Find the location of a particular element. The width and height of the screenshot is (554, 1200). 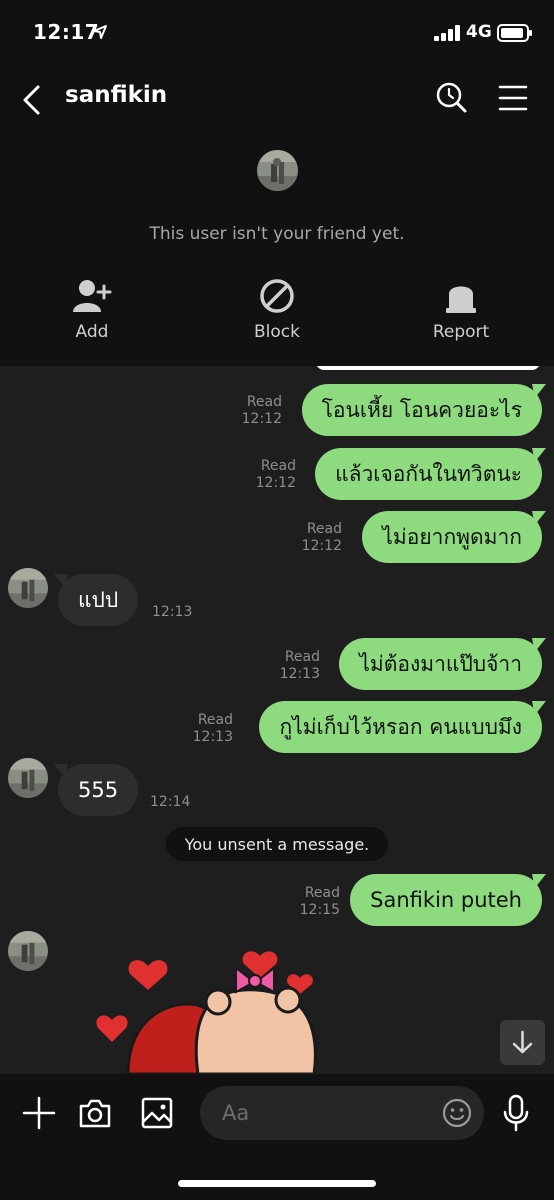

not-friend-notice: This user isn't your friend yet. is located at coordinates (277, 234).